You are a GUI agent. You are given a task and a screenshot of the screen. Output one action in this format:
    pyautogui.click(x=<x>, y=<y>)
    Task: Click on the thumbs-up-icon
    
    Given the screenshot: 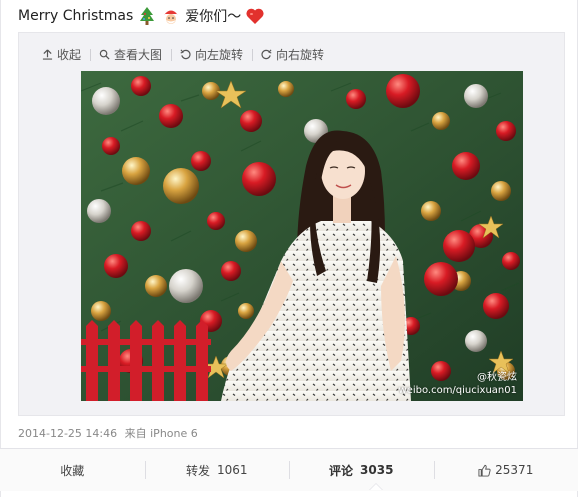 What is the action you would take?
    pyautogui.click(x=484, y=470)
    